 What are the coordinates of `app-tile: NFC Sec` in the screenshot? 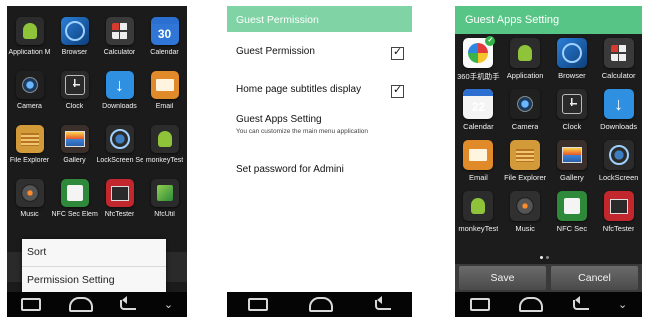 It's located at (572, 216).